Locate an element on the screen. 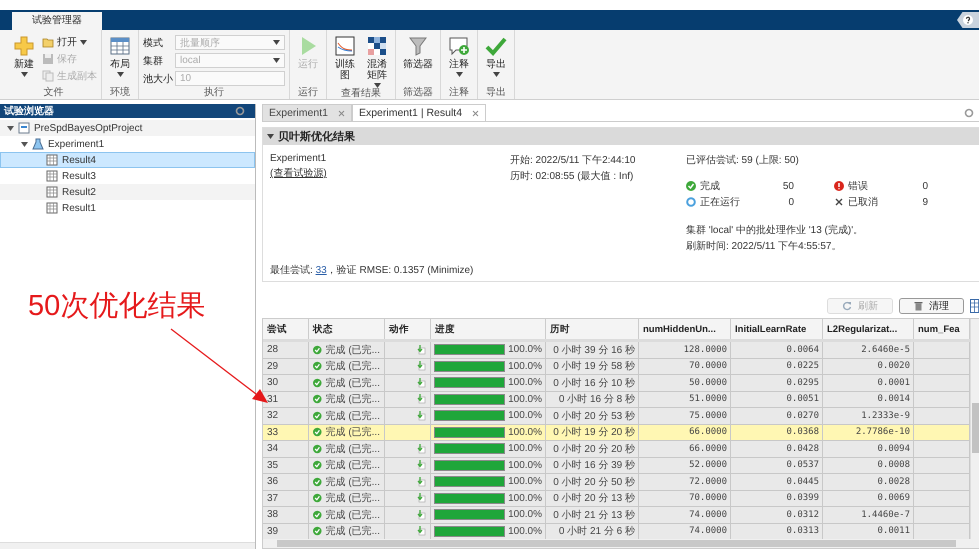 The width and height of the screenshot is (979, 549). table-row: 36 完成 (已完... 100.0% 0 小时 20 分 50 秒 72.0000 0.0445 0.0028 is located at coordinates (616, 482).